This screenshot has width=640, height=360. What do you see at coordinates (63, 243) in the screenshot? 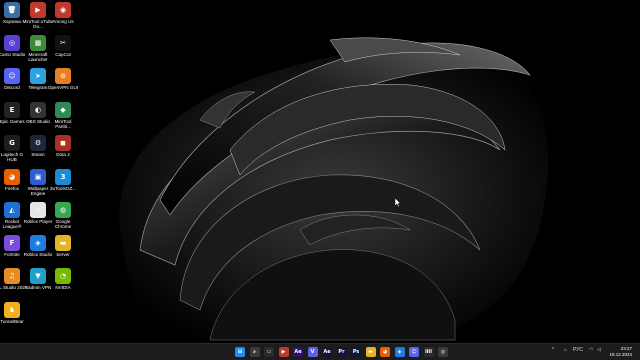
I see `folder-icon: ▬` at bounding box center [63, 243].